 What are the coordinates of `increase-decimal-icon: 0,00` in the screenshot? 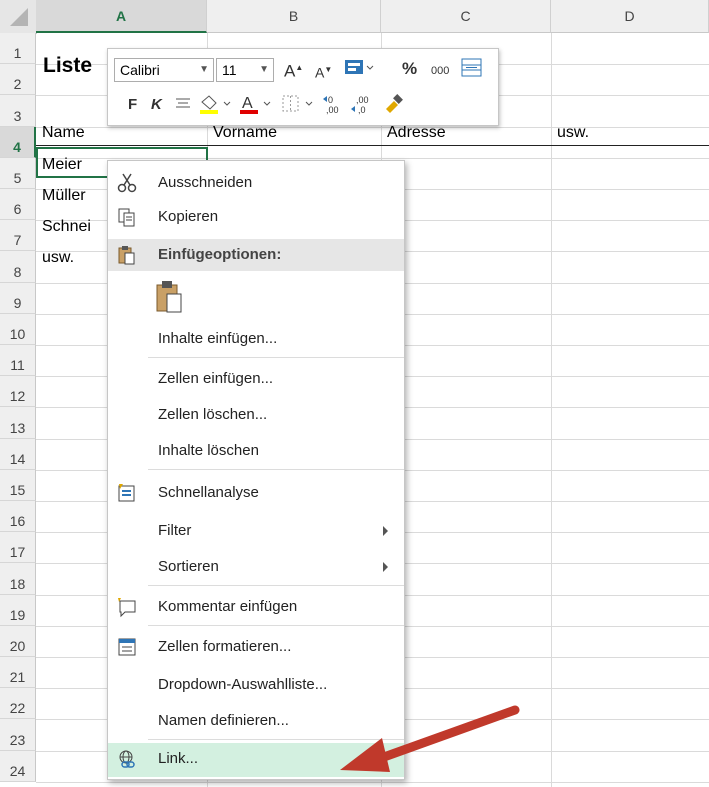 It's located at (331, 105).